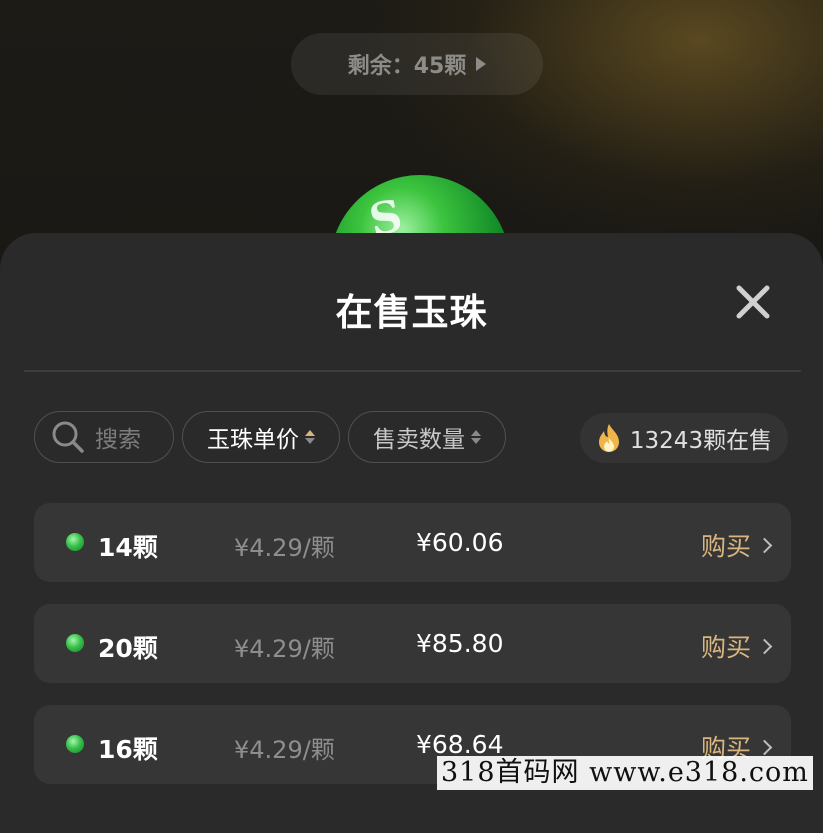 The width and height of the screenshot is (823, 833). What do you see at coordinates (128, 547) in the screenshot?
I see `listing-count: 14颗` at bounding box center [128, 547].